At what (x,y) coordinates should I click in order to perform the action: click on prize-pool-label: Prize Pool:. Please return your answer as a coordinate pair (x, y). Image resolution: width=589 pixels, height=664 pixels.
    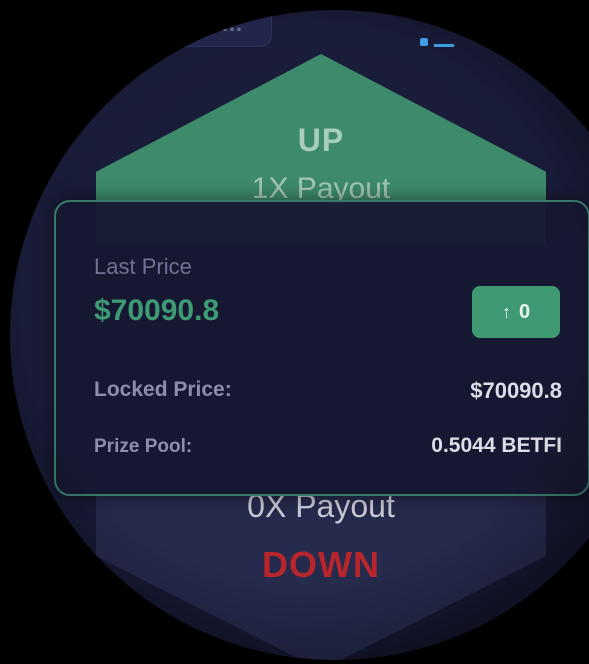
    Looking at the image, I should click on (143, 446).